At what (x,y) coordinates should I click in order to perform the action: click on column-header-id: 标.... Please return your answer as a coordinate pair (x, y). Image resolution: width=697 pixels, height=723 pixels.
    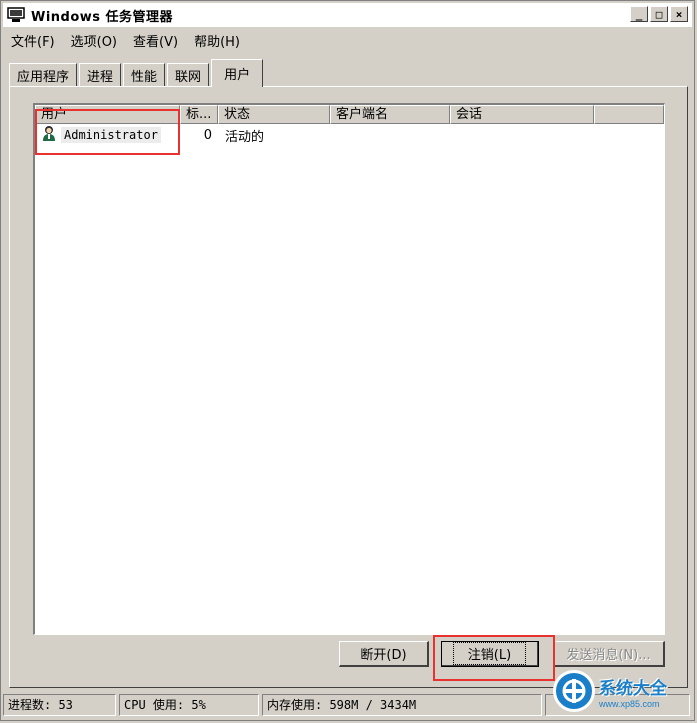
    Looking at the image, I should click on (199, 114).